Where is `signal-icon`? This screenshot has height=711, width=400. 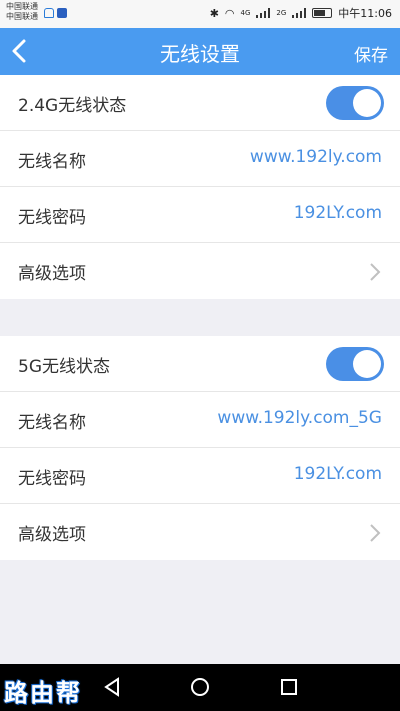 signal-icon is located at coordinates (263, 13).